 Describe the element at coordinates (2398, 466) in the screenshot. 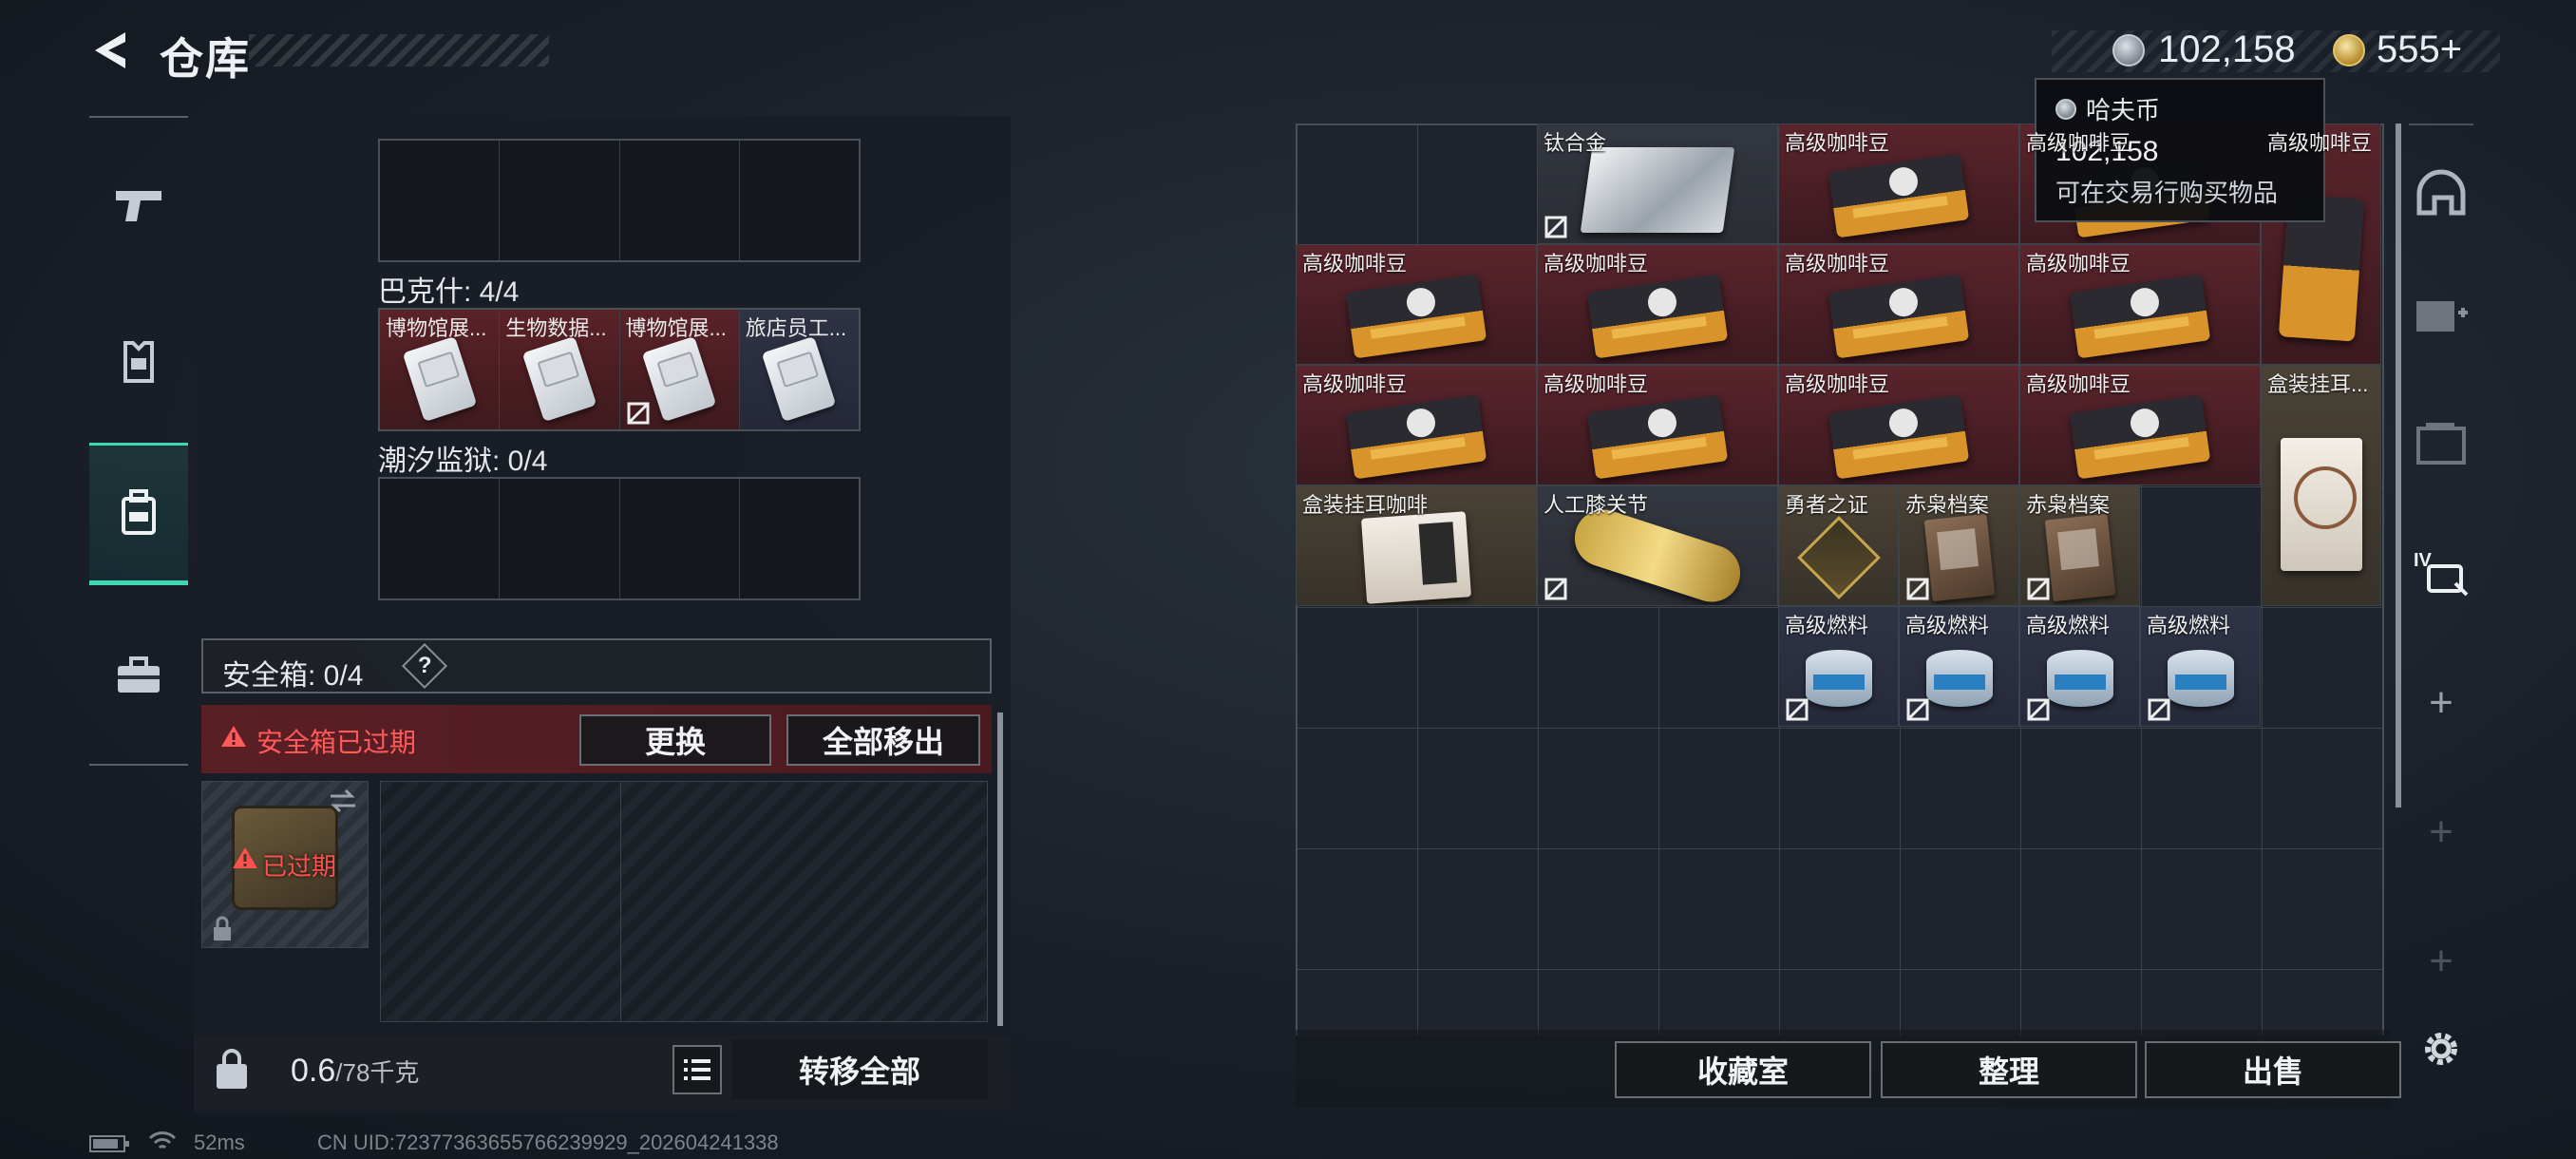

I see `warehouse-scrollbar` at that location.